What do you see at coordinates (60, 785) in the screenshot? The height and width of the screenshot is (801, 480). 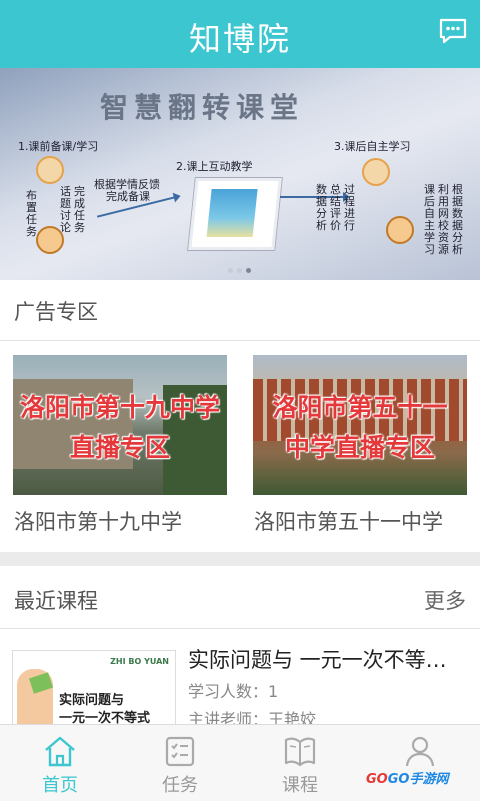 I see `tab-home-label: 首页` at bounding box center [60, 785].